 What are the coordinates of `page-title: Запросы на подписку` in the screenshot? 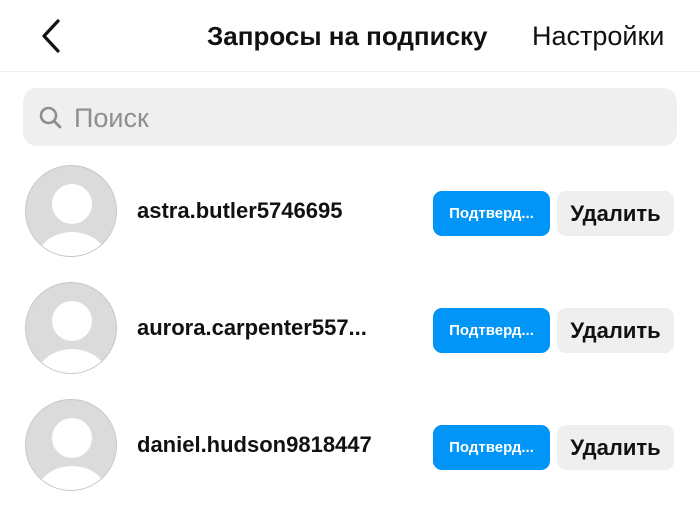 It's located at (347, 36).